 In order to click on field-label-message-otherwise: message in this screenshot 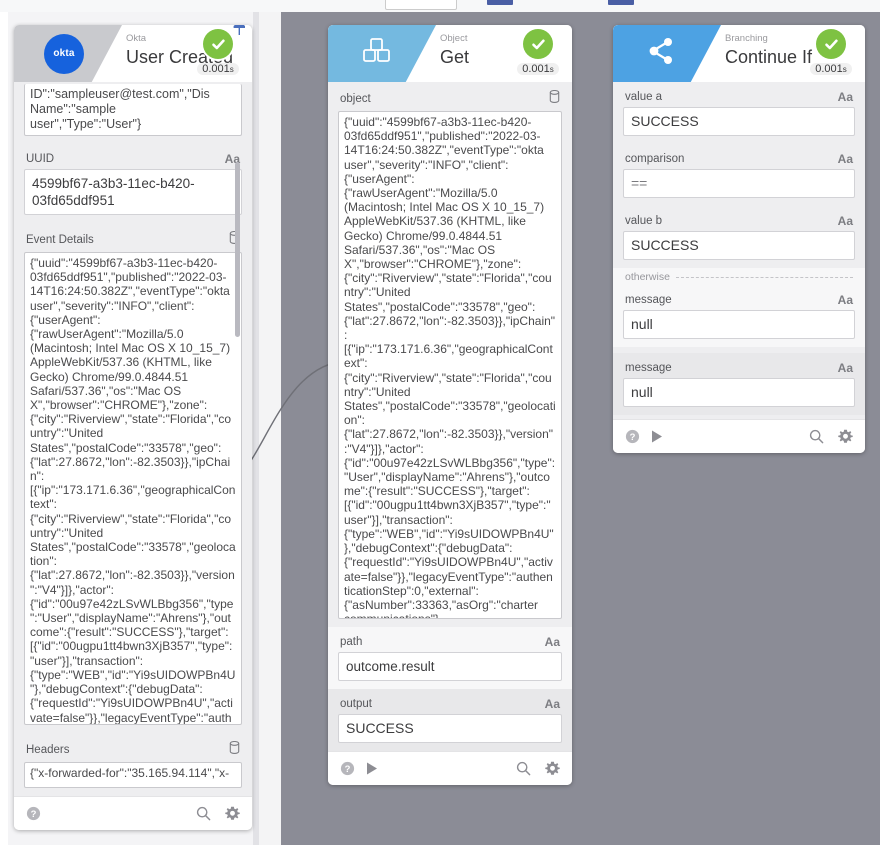, I will do `click(648, 300)`.